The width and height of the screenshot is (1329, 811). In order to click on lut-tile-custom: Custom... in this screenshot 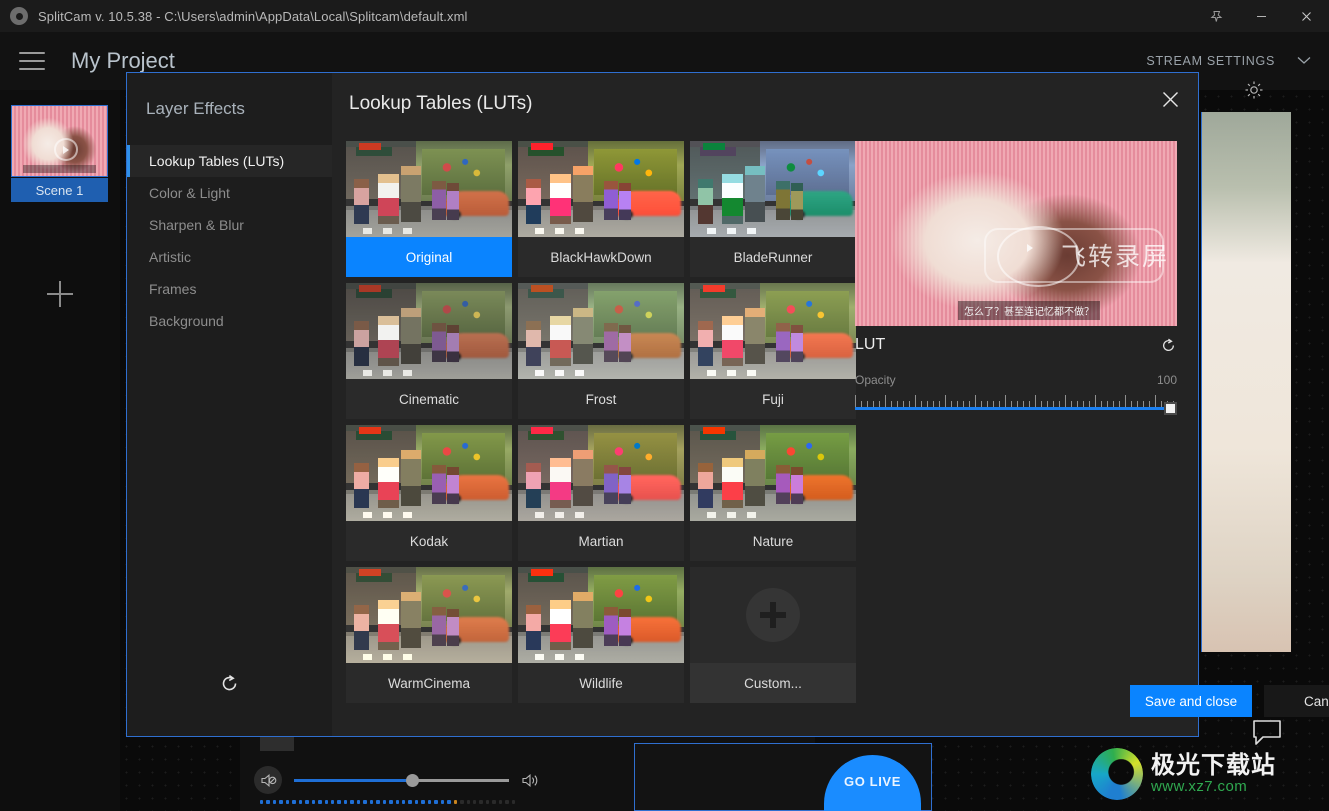, I will do `click(773, 635)`.